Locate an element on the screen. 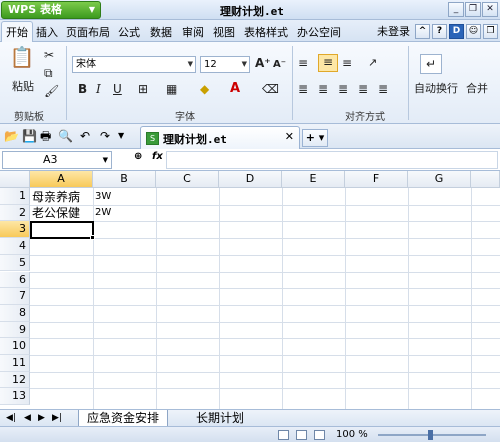 Image resolution: width=500 pixels, height=442 pixels. column-header: A is located at coordinates (61, 179).